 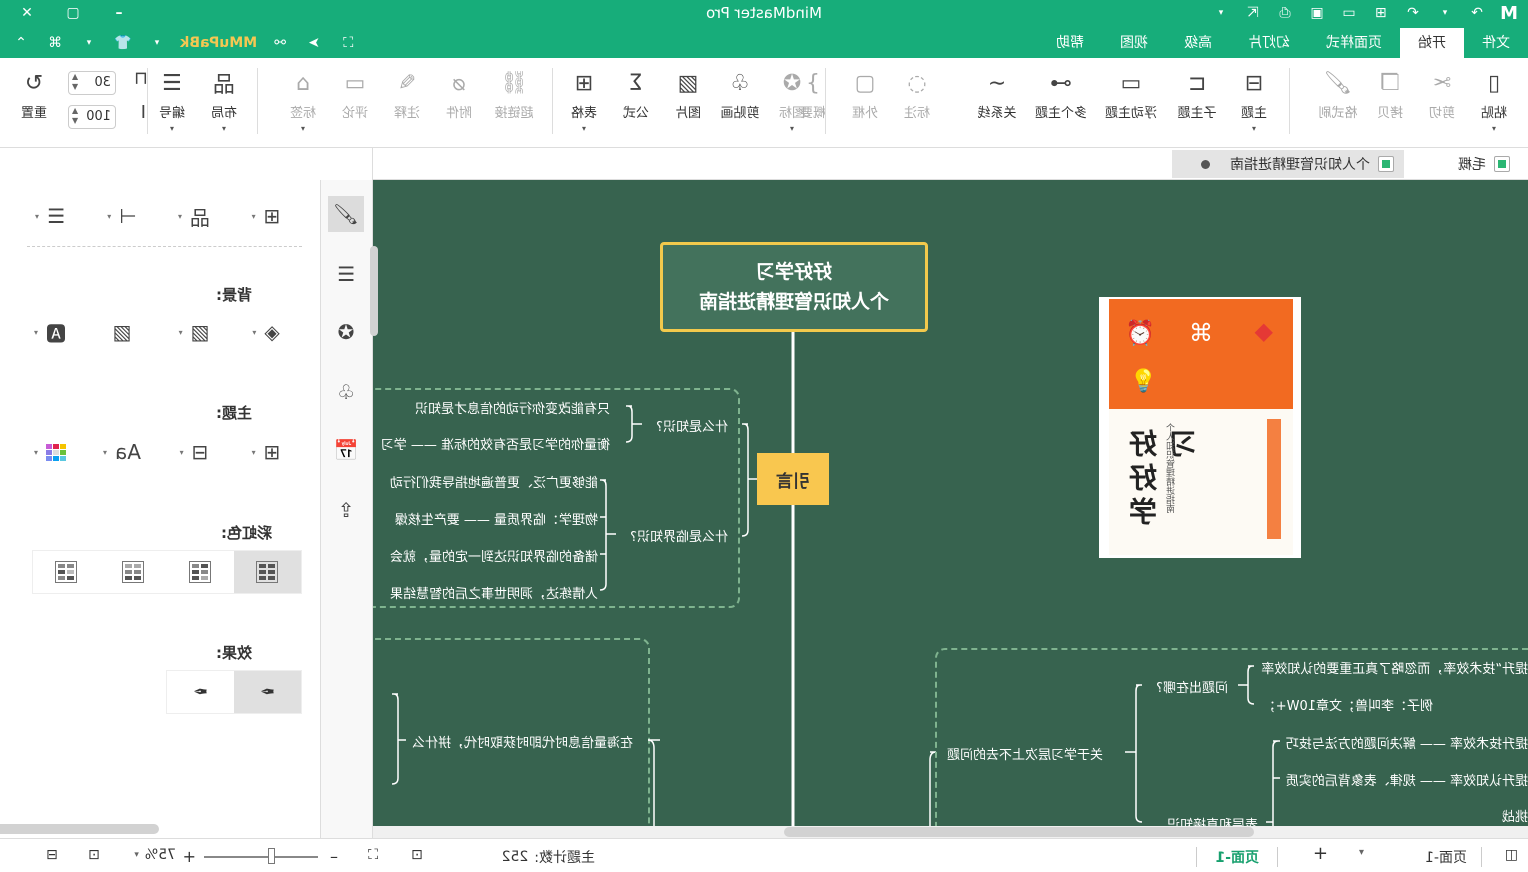 I want to click on icon-library-icon: ✪, so click(x=346, y=332).